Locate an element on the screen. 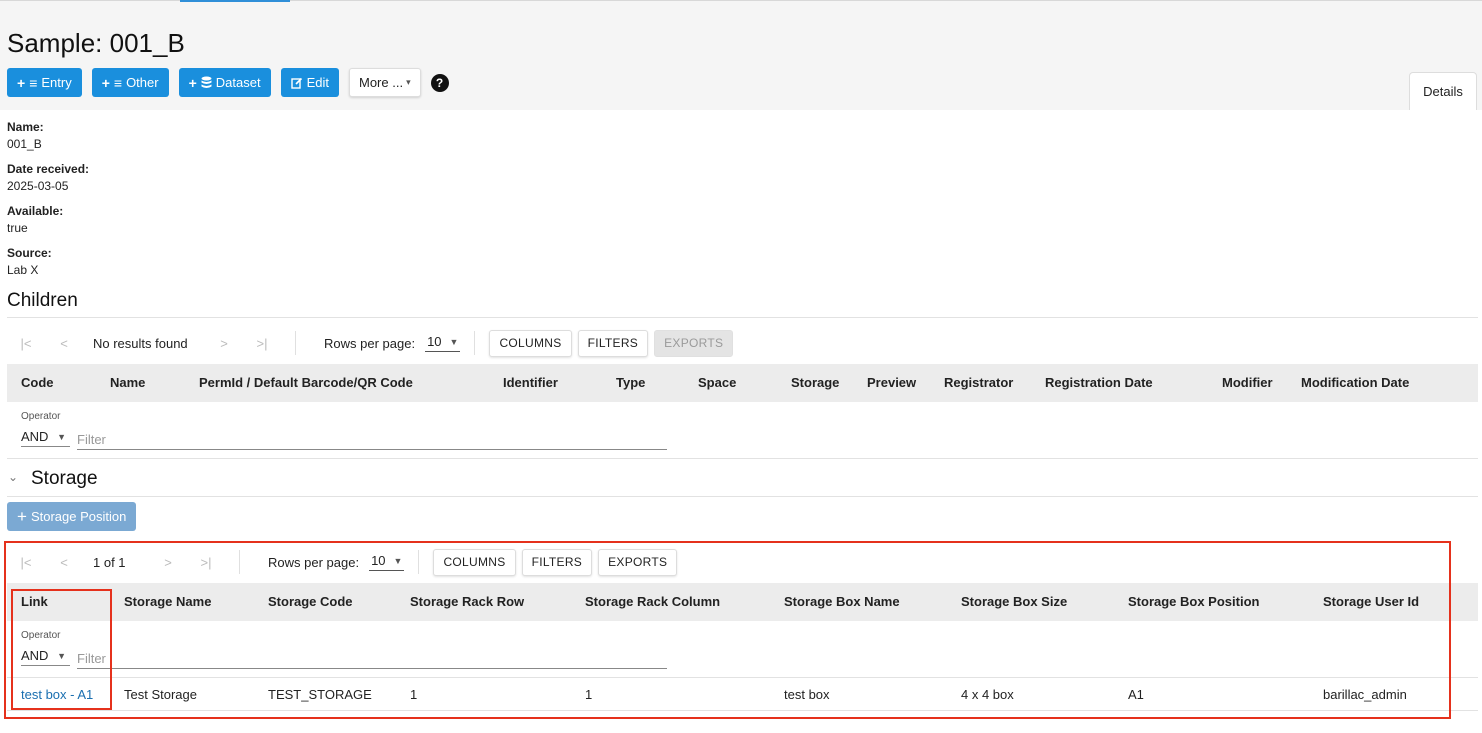 The height and width of the screenshot is (733, 1482). col-registration-date: Registration Date is located at coordinates (1099, 383).